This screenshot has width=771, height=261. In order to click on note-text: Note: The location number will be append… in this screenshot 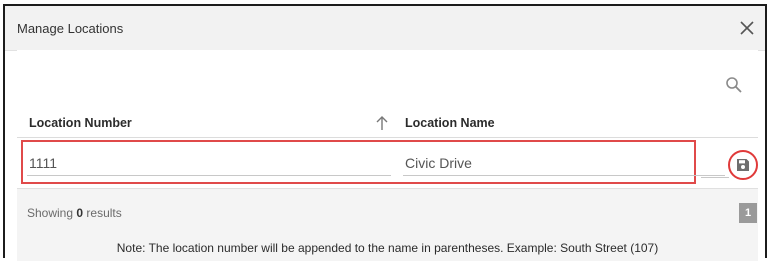, I will do `click(387, 248)`.